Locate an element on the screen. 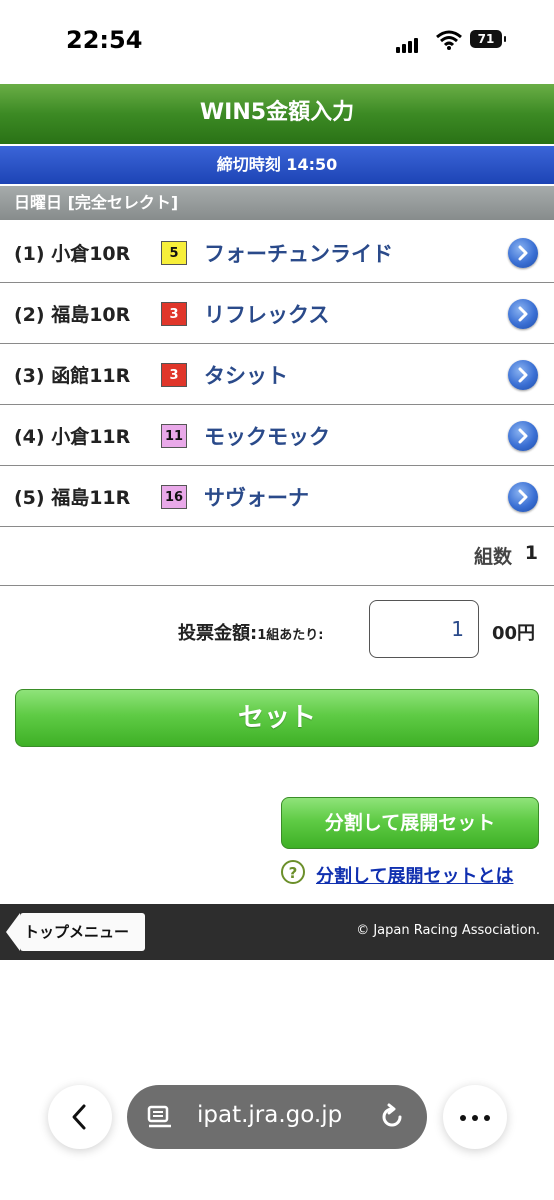 The height and width of the screenshot is (1200, 554). copyright: © Japan Racing Association. is located at coordinates (448, 930).